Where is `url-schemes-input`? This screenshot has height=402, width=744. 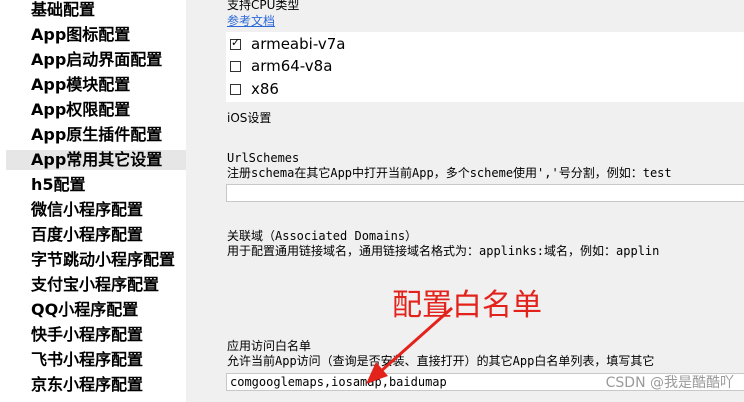
url-schemes-input is located at coordinates (485, 193).